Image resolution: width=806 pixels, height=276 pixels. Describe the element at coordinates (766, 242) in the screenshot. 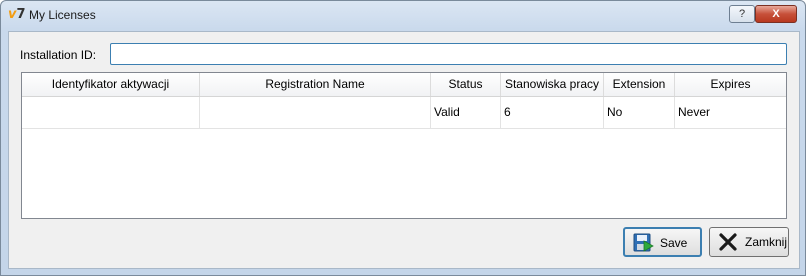

I see `zamknij-button-label: Zamknij` at that location.